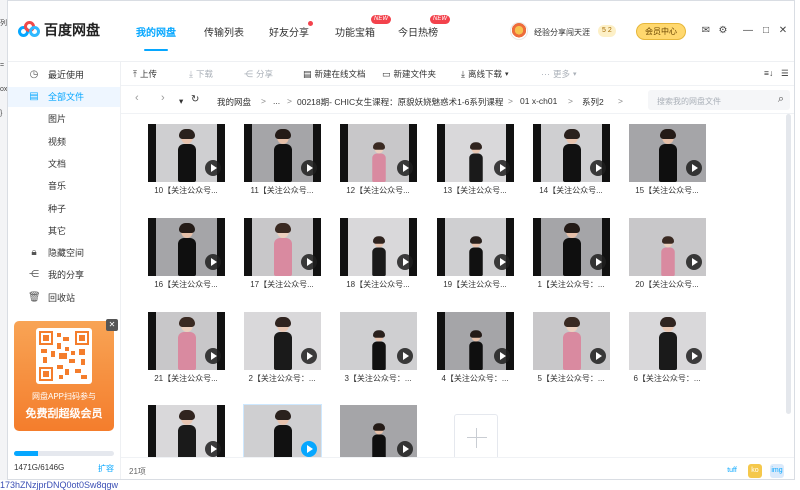 The image size is (800, 490). What do you see at coordinates (145, 74) in the screenshot?
I see `upload-button: ⤒ 上传` at bounding box center [145, 74].